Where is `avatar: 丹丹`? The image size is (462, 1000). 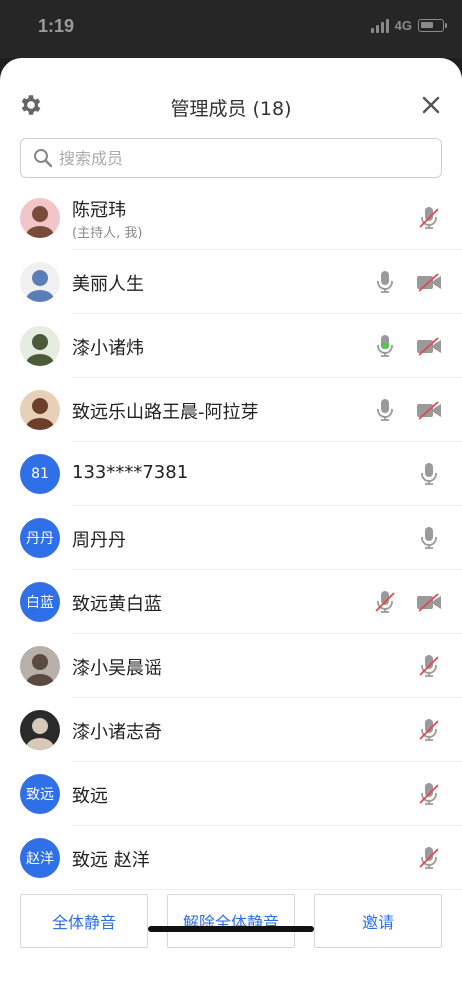
avatar: 丹丹 is located at coordinates (40, 538).